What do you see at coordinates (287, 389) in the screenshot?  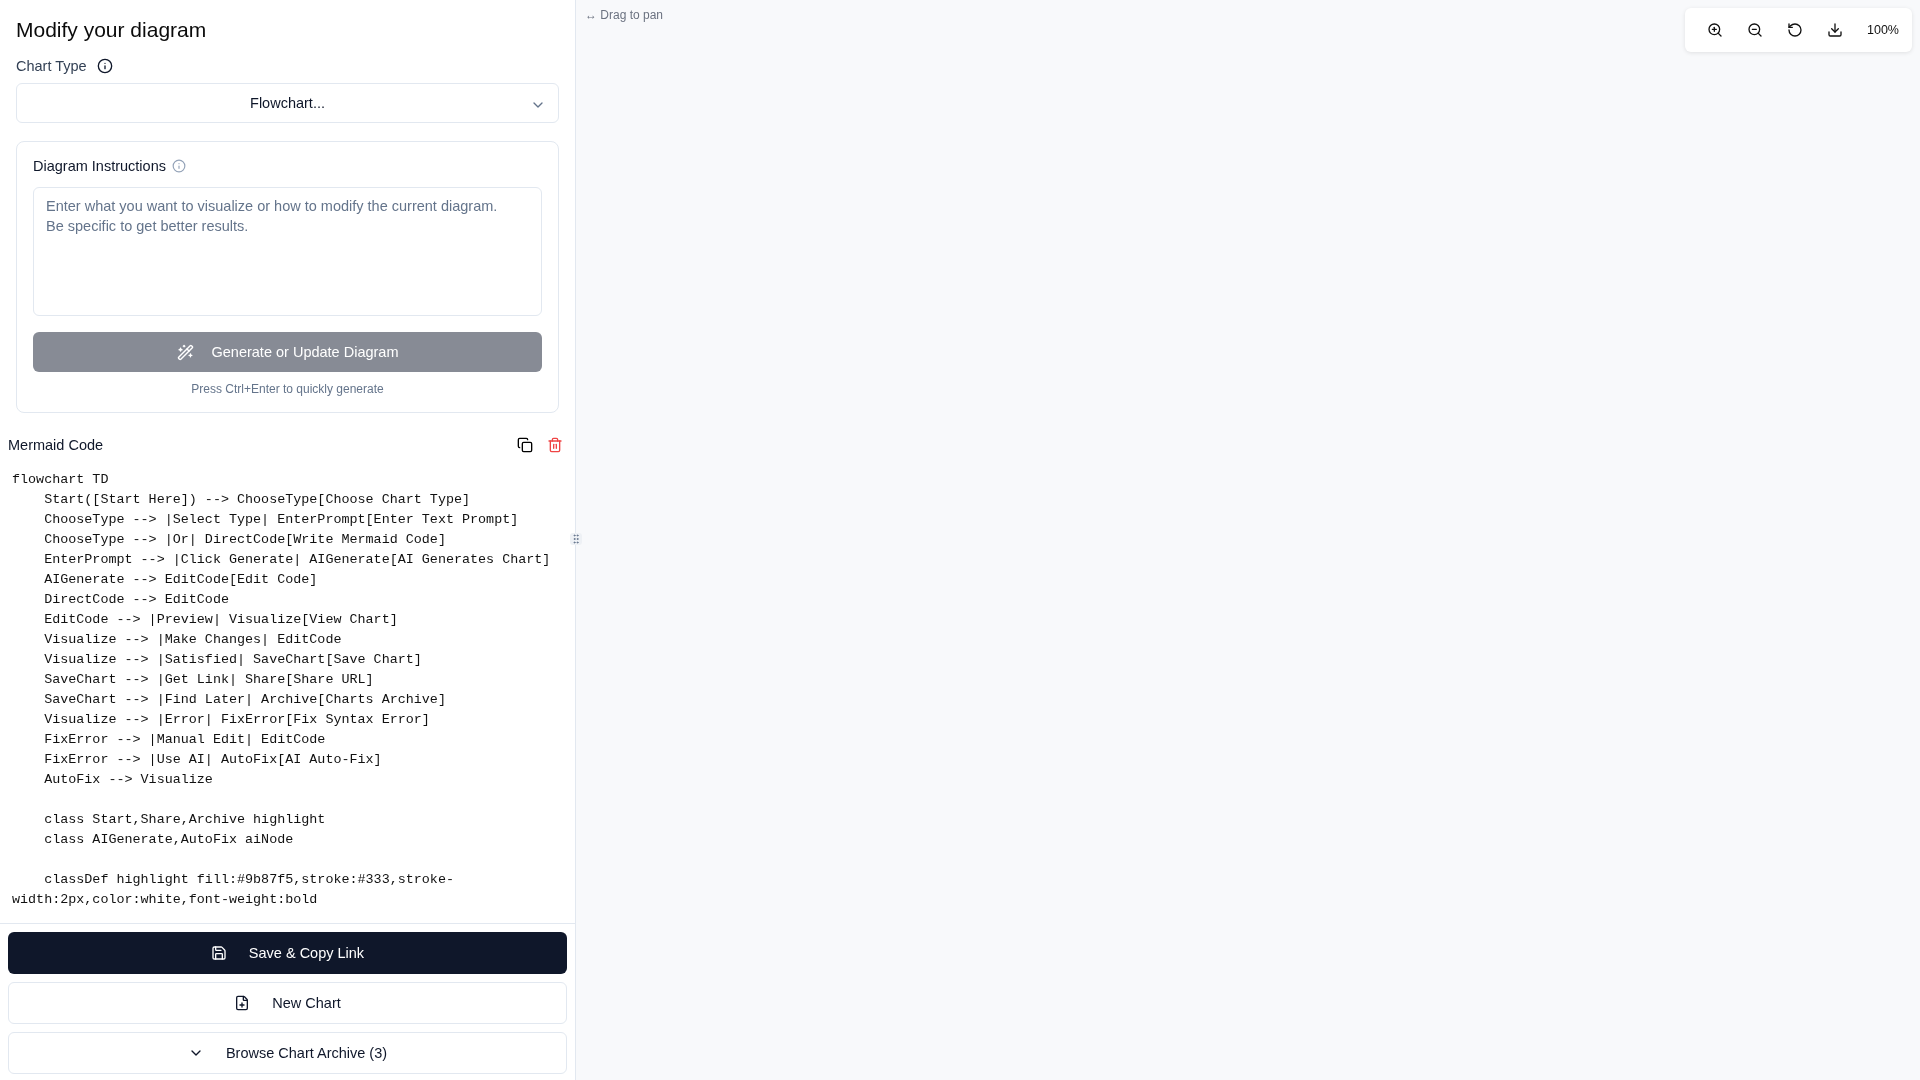 I see `shortcut-hint: Press Ctrl+Enter to quickly generate` at bounding box center [287, 389].